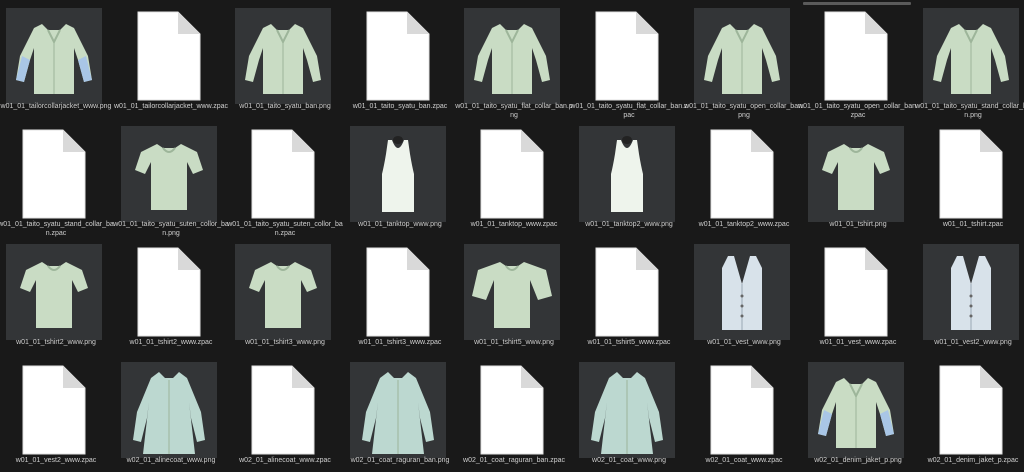  I want to click on file-item: w01_01_taito_syatu_flat_collar_ban.zpac, so click(629, 60).